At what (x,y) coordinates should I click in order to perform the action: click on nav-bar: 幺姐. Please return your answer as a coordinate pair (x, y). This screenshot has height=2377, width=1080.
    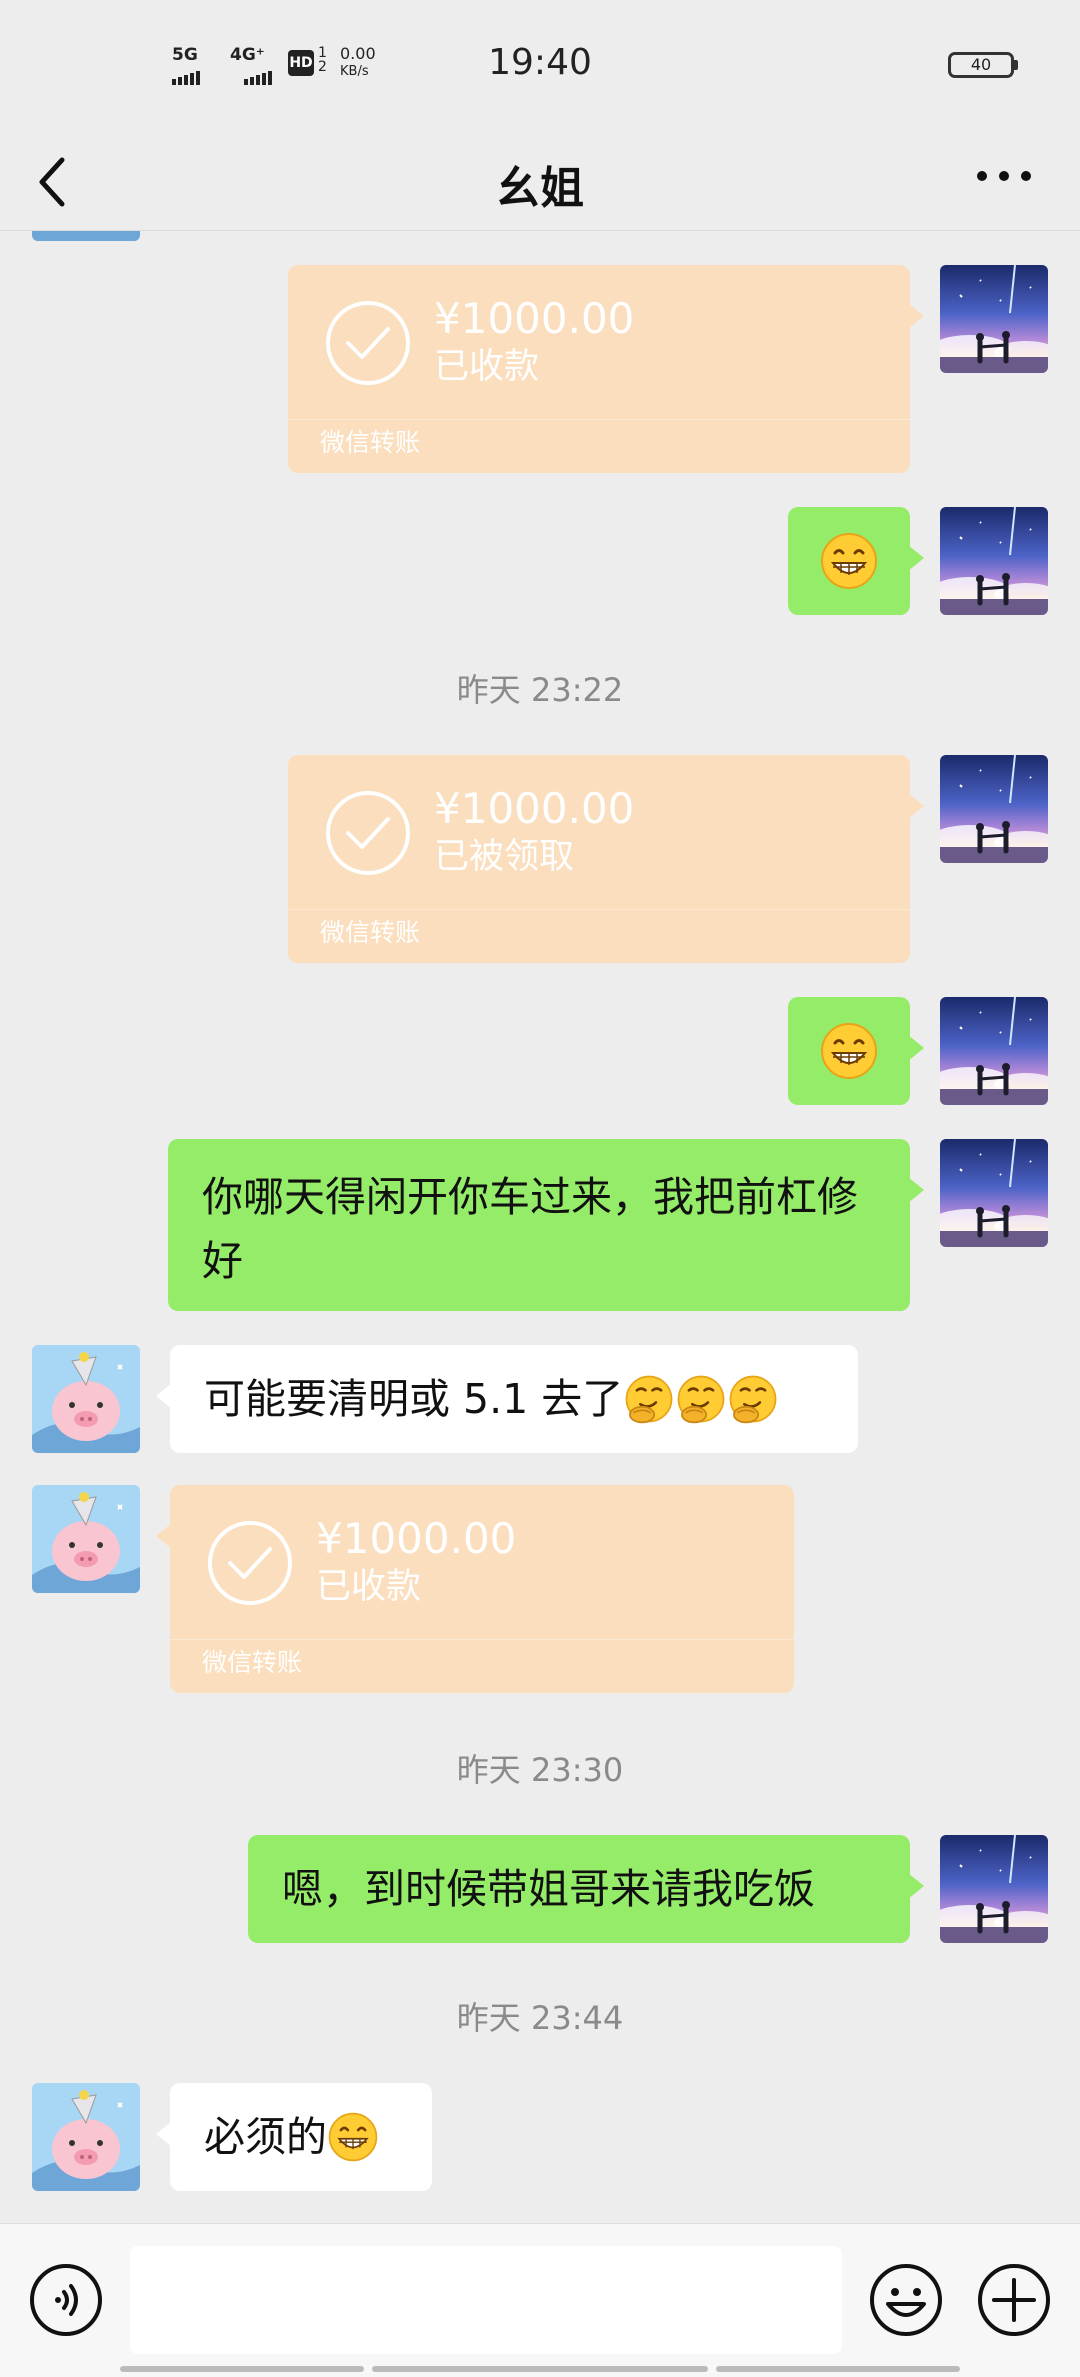
    Looking at the image, I should click on (540, 180).